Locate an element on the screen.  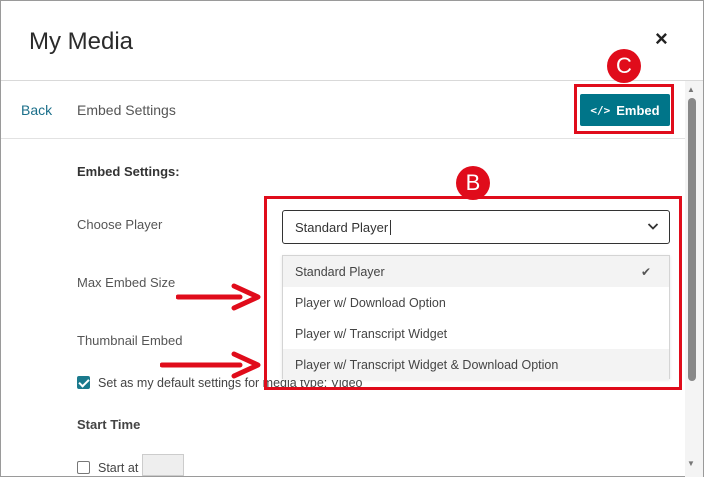
scroll-down-icon: ▼ is located at coordinates (691, 463).